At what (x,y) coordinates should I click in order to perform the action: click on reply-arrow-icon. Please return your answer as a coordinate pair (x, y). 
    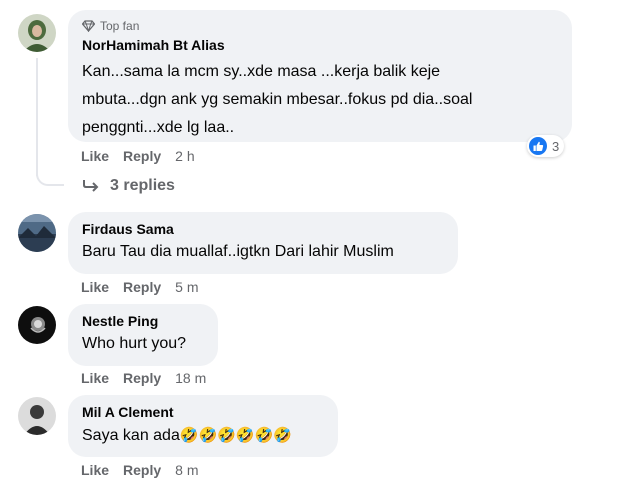
    Looking at the image, I should click on (91, 186).